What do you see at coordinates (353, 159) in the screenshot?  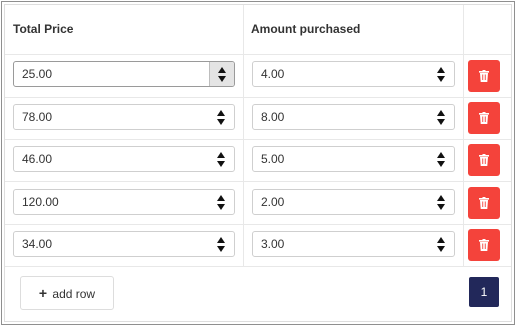 I see `amount-purchased-input: 5.00` at bounding box center [353, 159].